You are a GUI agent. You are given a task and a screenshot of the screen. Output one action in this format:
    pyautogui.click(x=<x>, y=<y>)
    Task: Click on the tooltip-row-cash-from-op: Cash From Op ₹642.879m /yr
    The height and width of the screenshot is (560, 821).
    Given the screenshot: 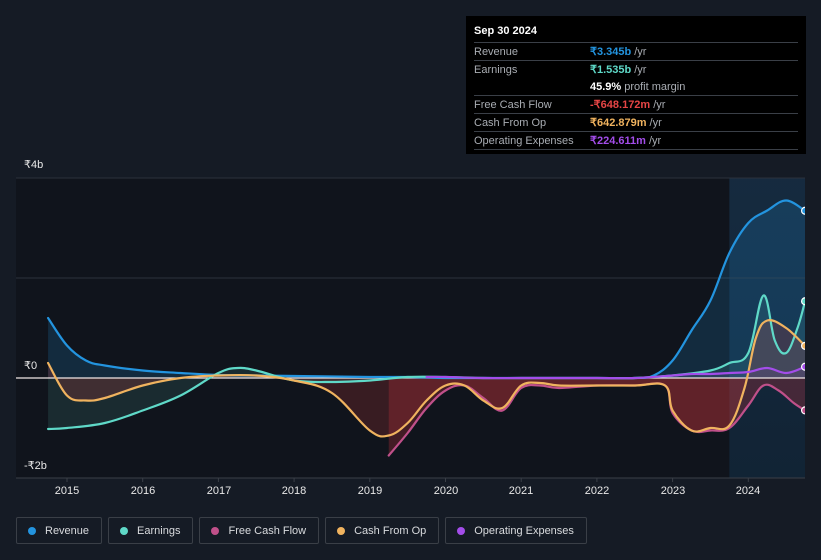 What is the action you would take?
    pyautogui.click(x=636, y=123)
    